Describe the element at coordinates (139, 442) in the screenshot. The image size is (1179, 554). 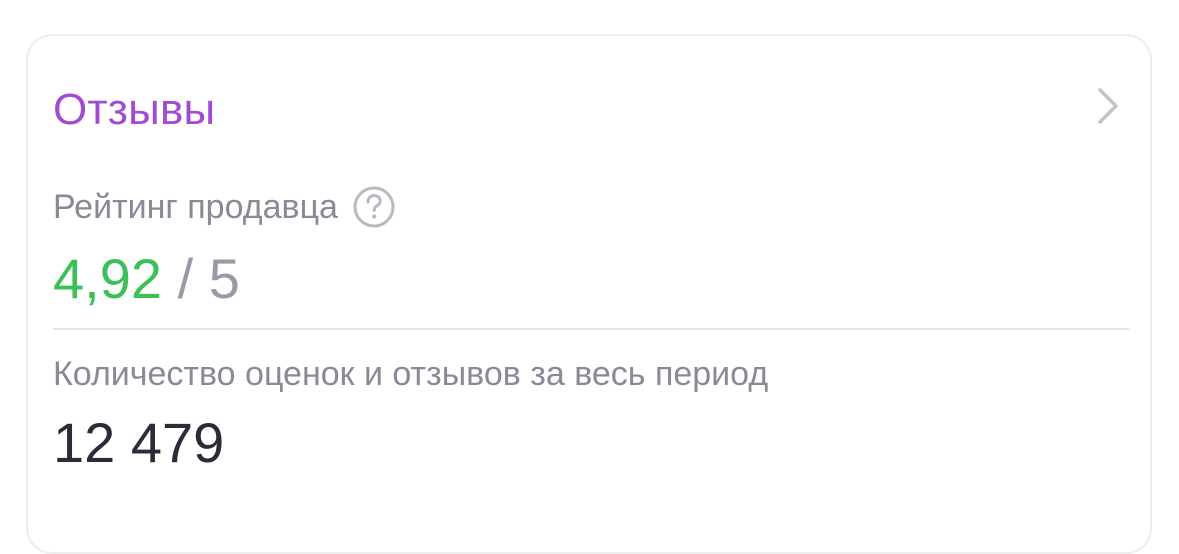
I see `reviews-count-value: 12 479` at that location.